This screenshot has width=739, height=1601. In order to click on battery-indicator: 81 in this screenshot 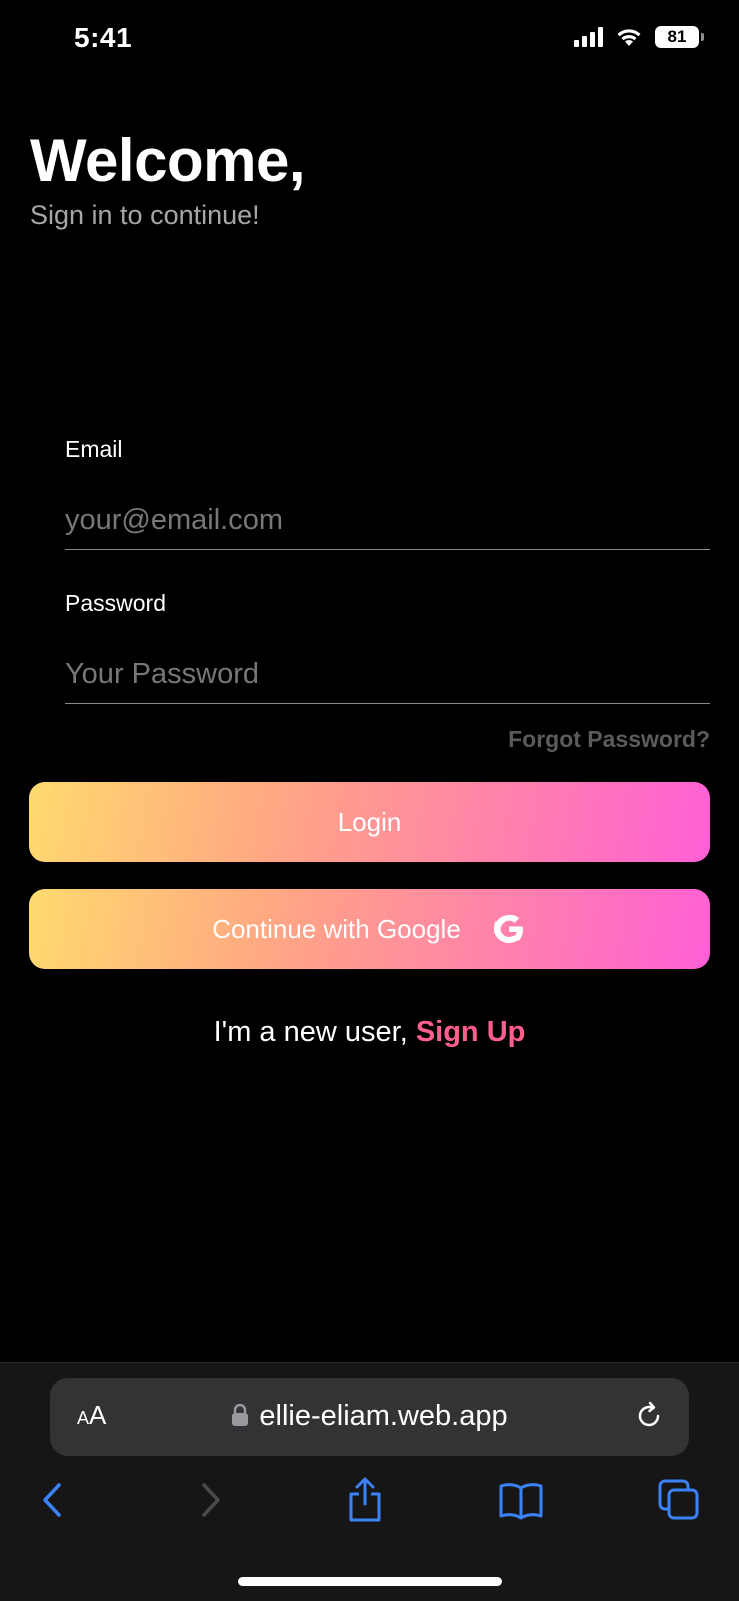, I will do `click(679, 37)`.